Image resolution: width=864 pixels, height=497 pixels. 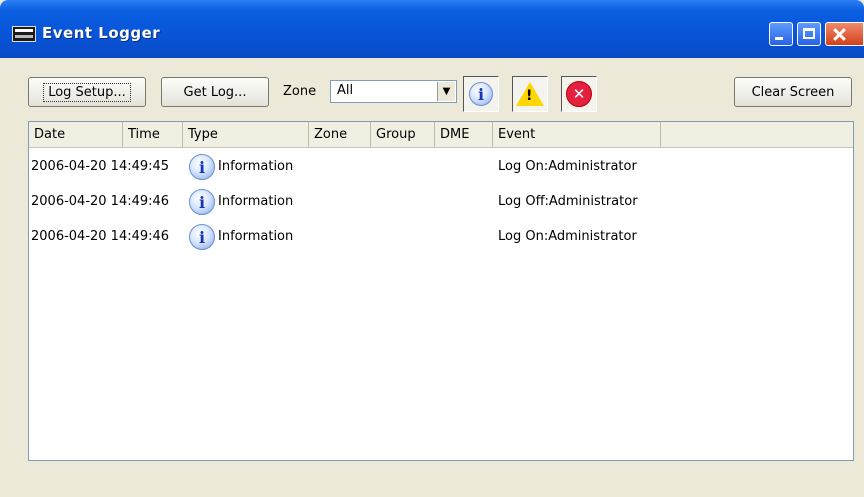 What do you see at coordinates (246, 134) in the screenshot?
I see `column-header-type: Type` at bounding box center [246, 134].